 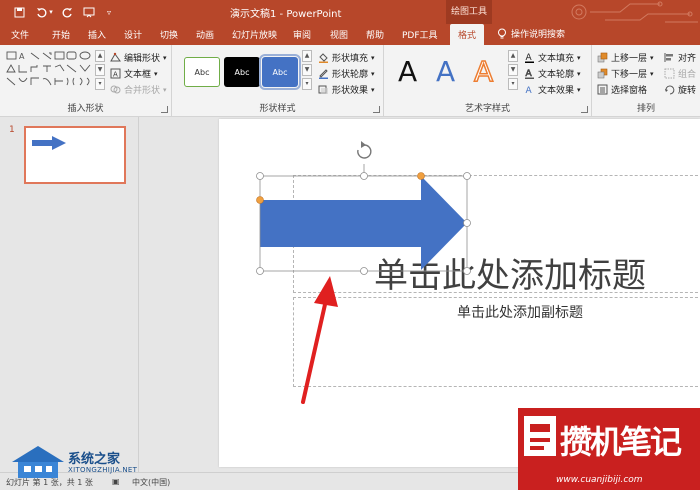 What do you see at coordinates (445, 72) in the screenshot?
I see `wordart-style-blue: A` at bounding box center [445, 72].